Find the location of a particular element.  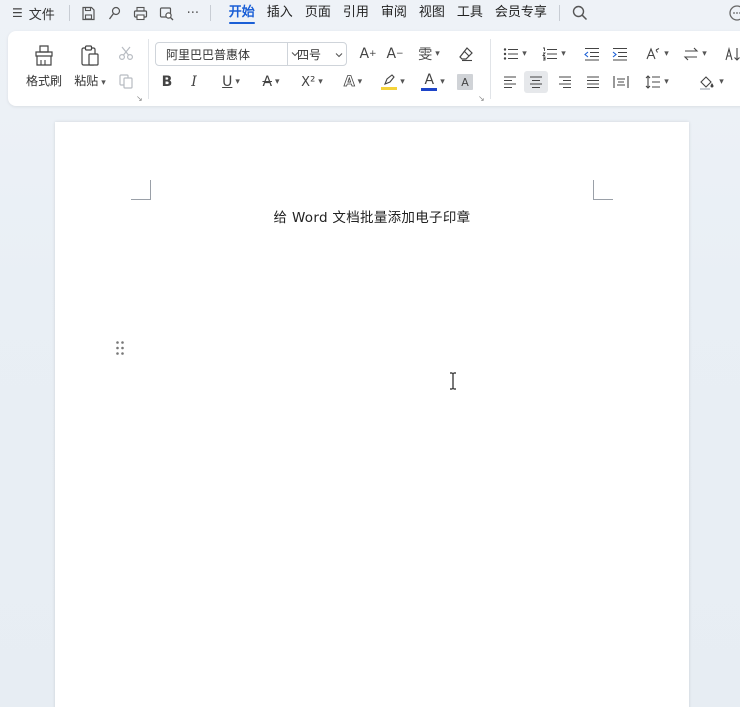

hamburger-icon: ☰ is located at coordinates (17, 13).